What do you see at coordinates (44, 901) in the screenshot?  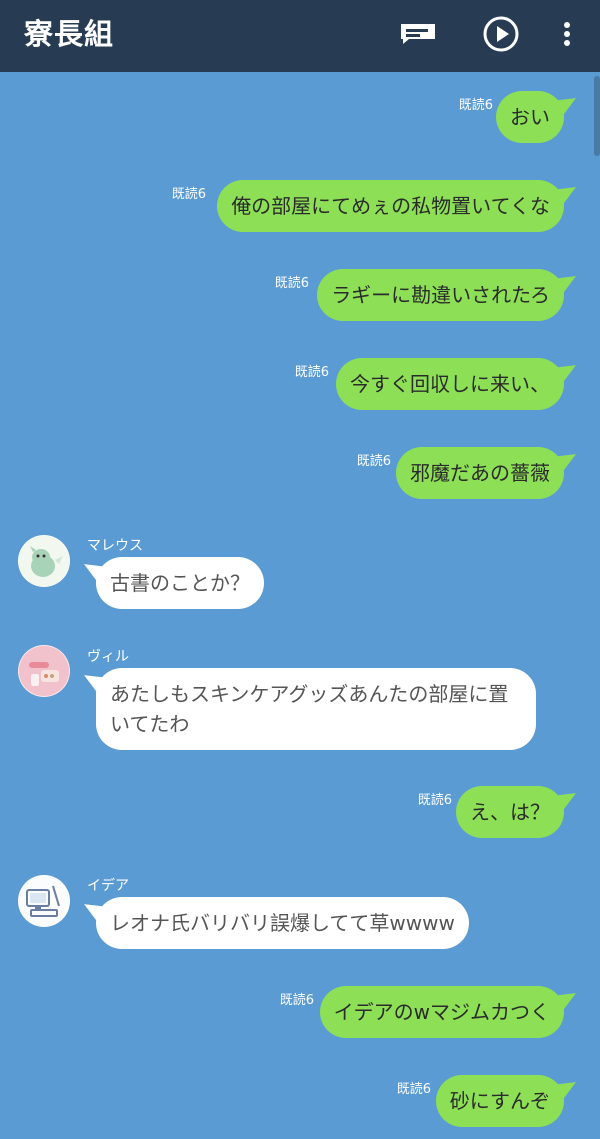 I see `avatar-idia` at bounding box center [44, 901].